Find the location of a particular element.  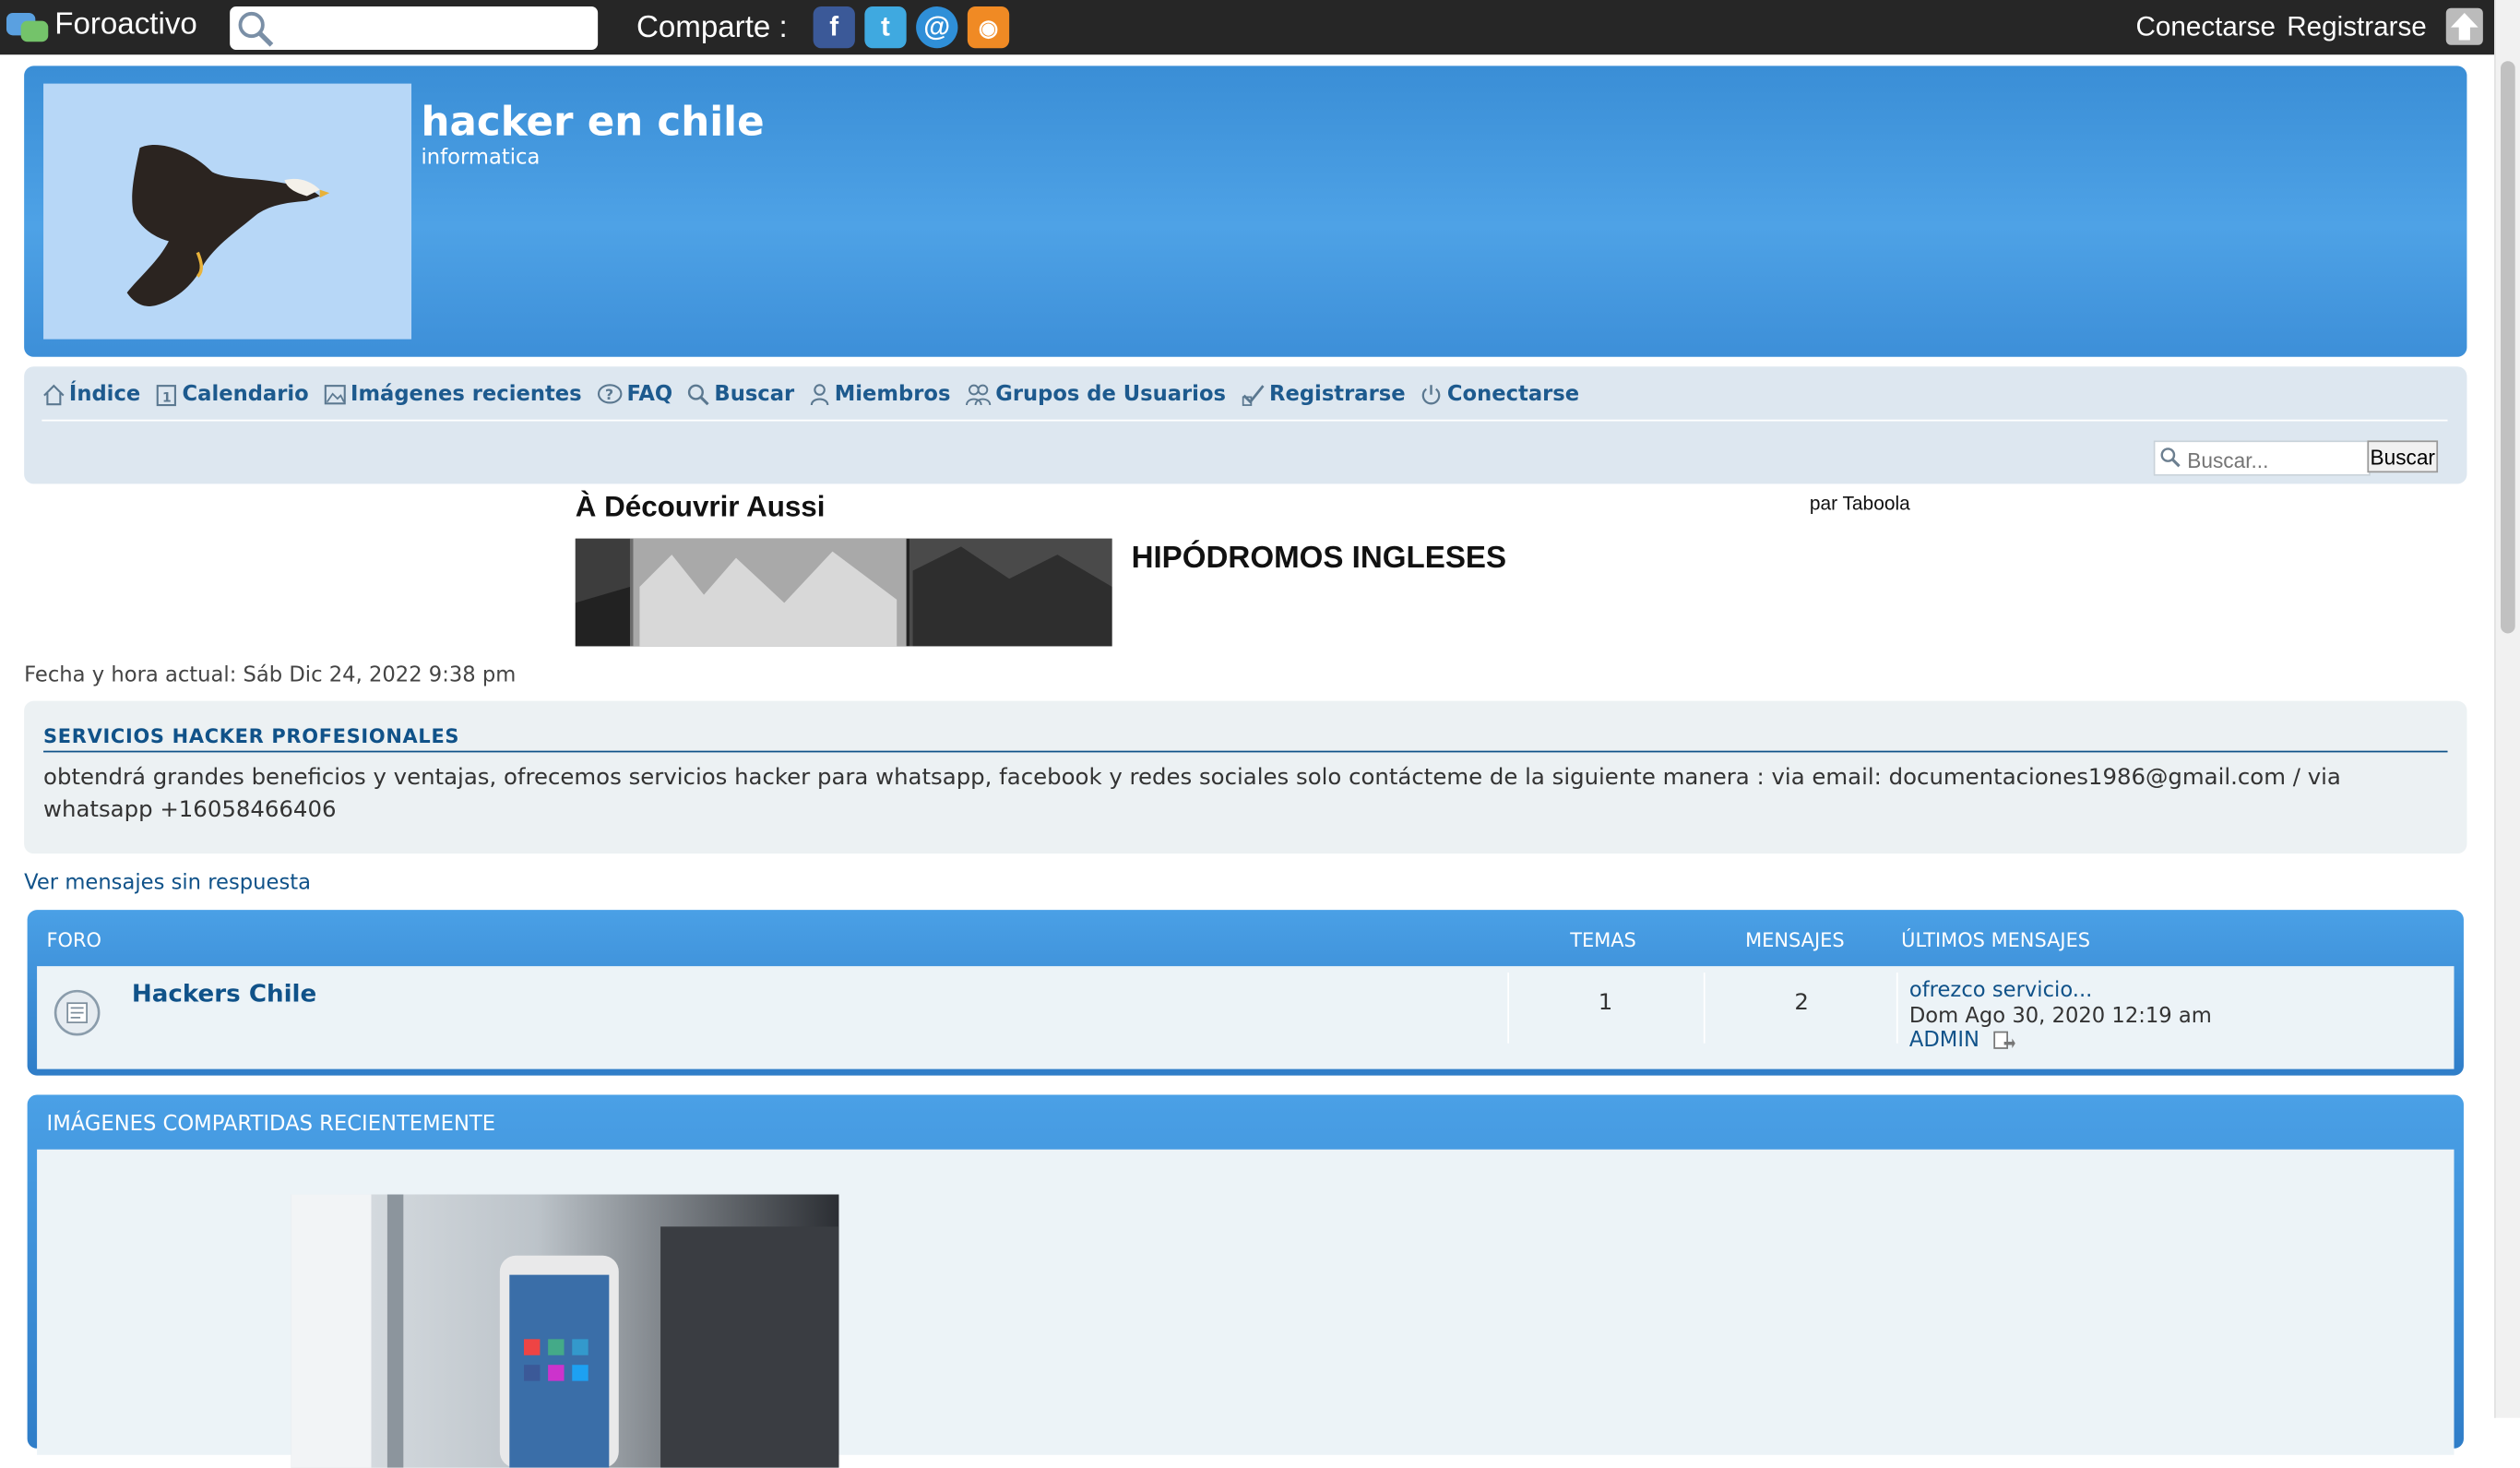

nav-login-label: Conectarse is located at coordinates (1513, 394).